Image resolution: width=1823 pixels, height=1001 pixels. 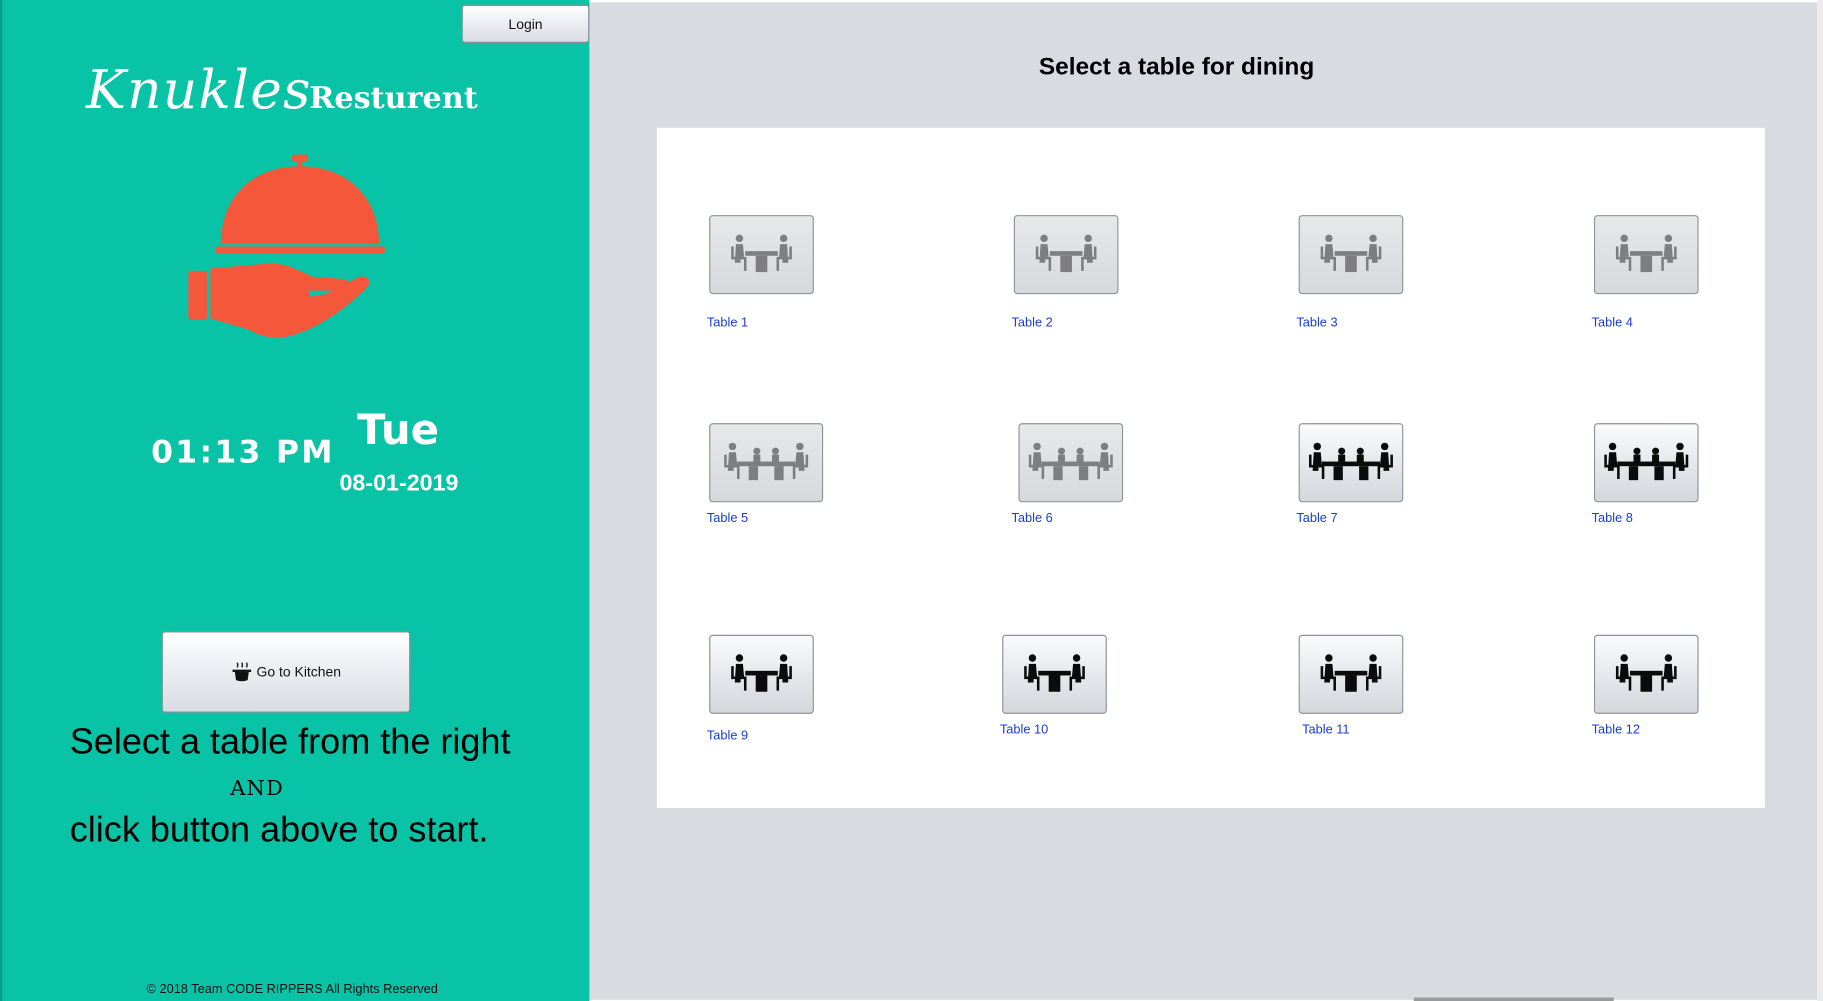 I want to click on table-label-5: Table 5, so click(x=727, y=519).